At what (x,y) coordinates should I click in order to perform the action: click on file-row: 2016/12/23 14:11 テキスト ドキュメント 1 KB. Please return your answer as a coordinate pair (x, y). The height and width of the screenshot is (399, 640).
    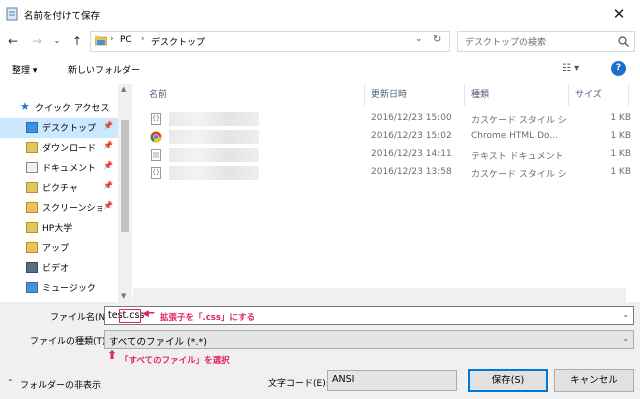
    Looking at the image, I should click on (383, 155).